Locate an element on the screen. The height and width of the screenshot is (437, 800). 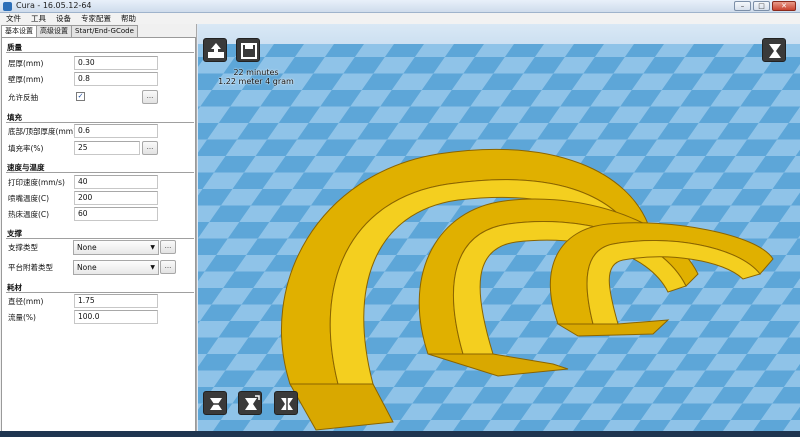
support-type-label: 支撑类型 is located at coordinates (23, 247).